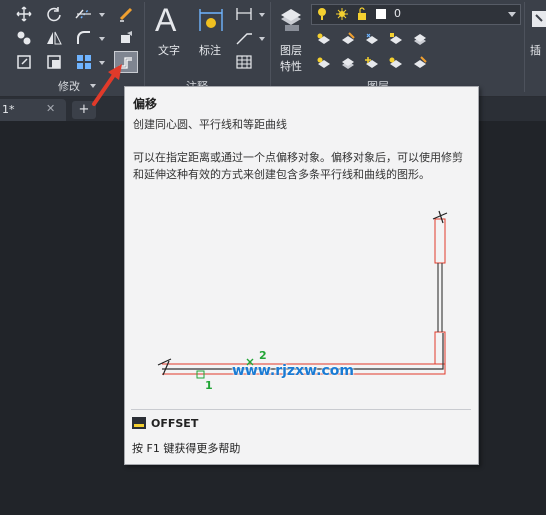  What do you see at coordinates (291, 19) in the screenshot?
I see `layer-properties-icon` at bounding box center [291, 19].